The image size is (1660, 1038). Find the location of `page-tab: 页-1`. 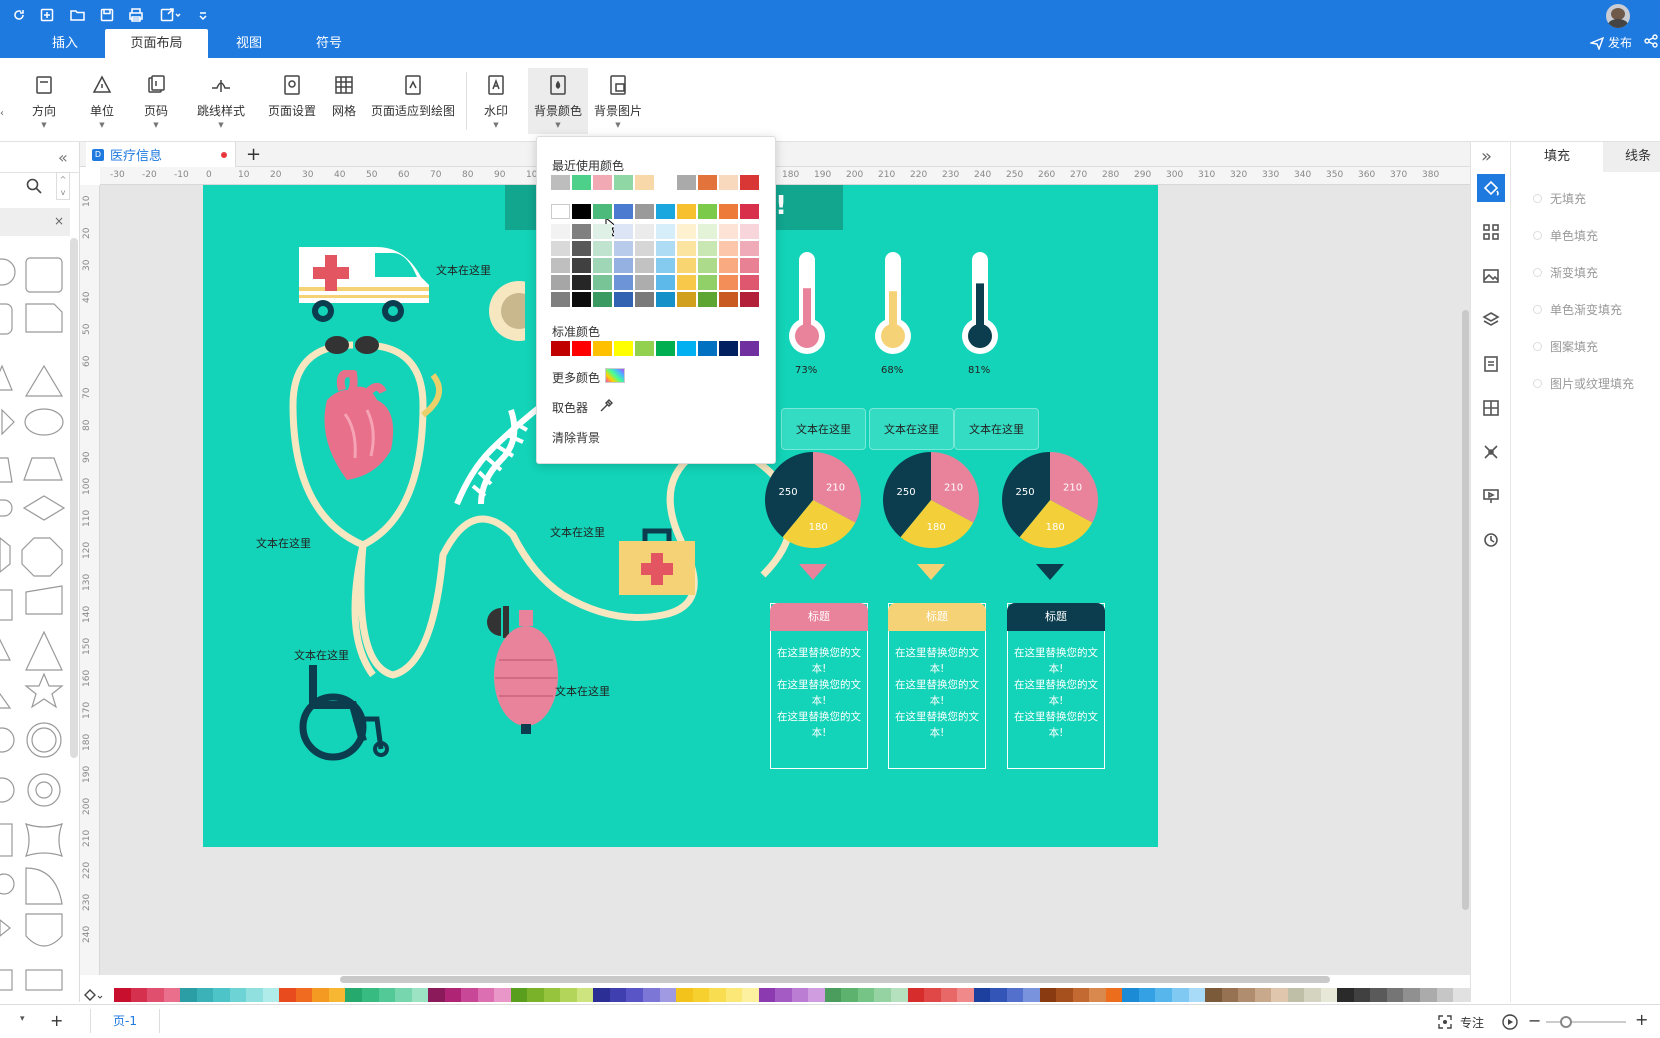

page-tab: 页-1 is located at coordinates (125, 1021).